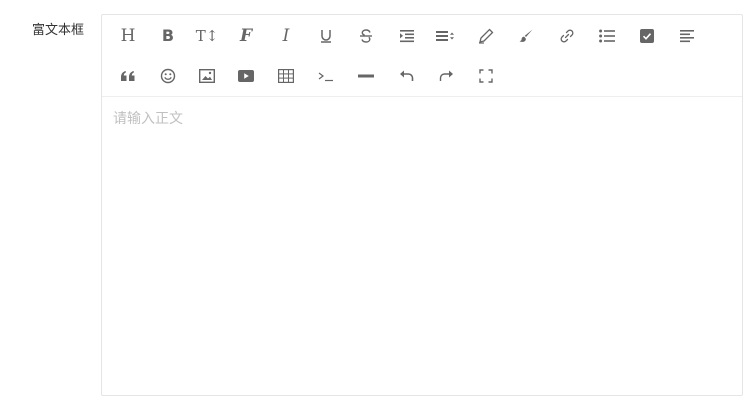  I want to click on image-icon, so click(207, 76).